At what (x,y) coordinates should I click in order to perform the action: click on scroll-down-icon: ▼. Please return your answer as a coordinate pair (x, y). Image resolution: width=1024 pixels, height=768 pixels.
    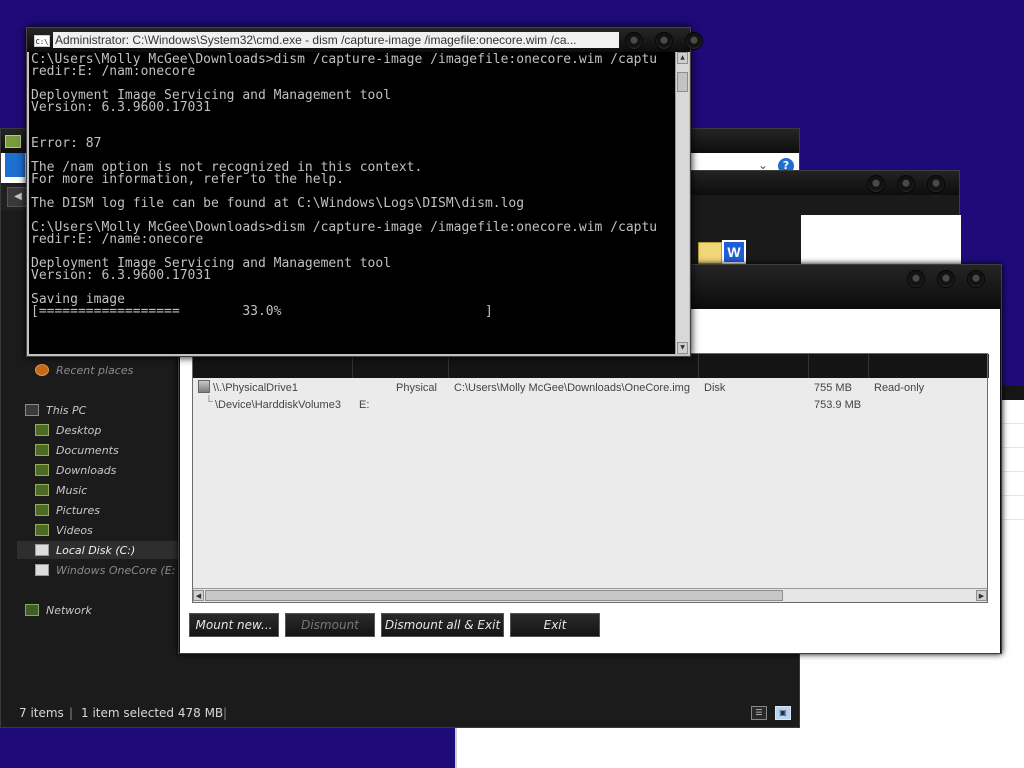
    Looking at the image, I should click on (682, 348).